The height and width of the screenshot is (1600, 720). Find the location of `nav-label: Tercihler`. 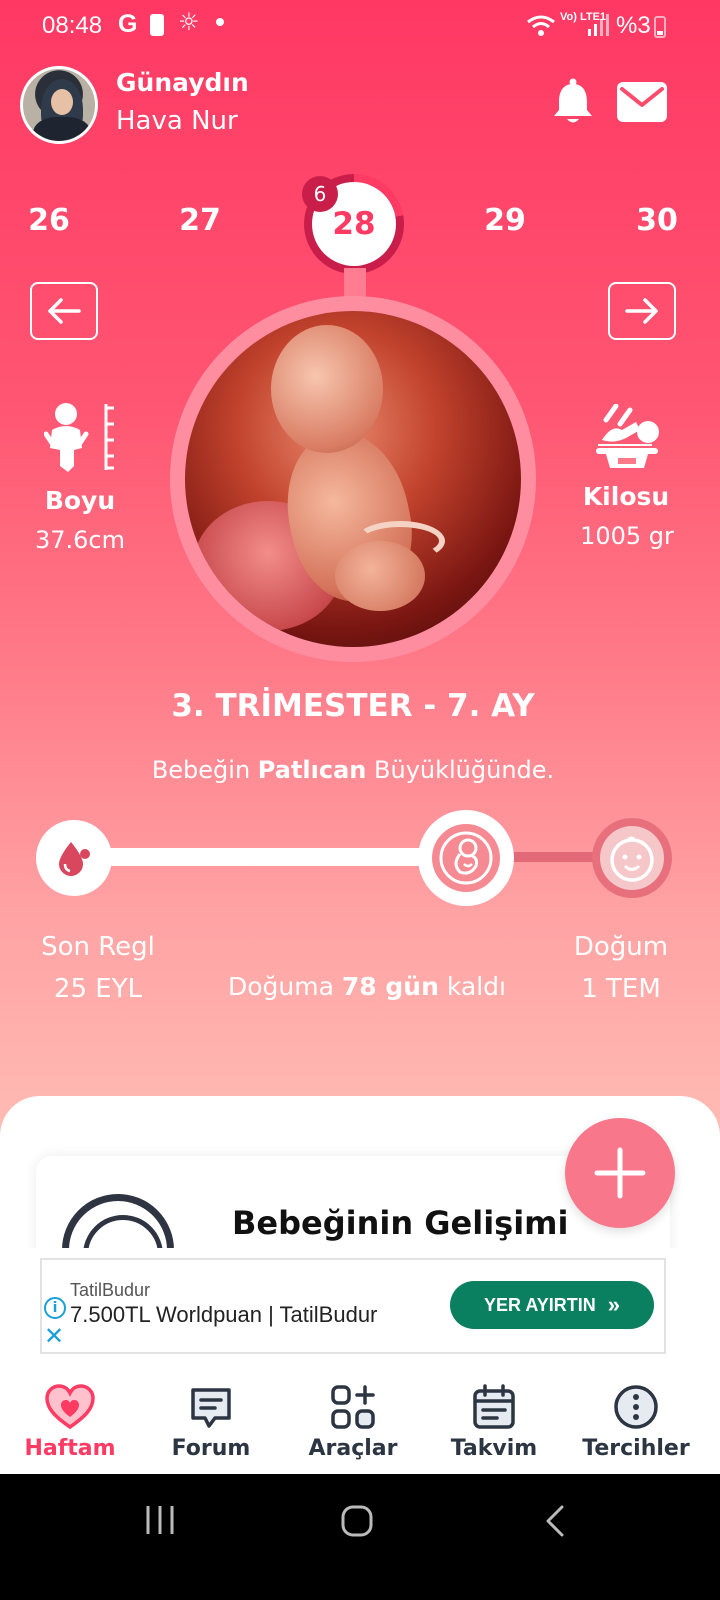

nav-label: Tercihler is located at coordinates (636, 1448).